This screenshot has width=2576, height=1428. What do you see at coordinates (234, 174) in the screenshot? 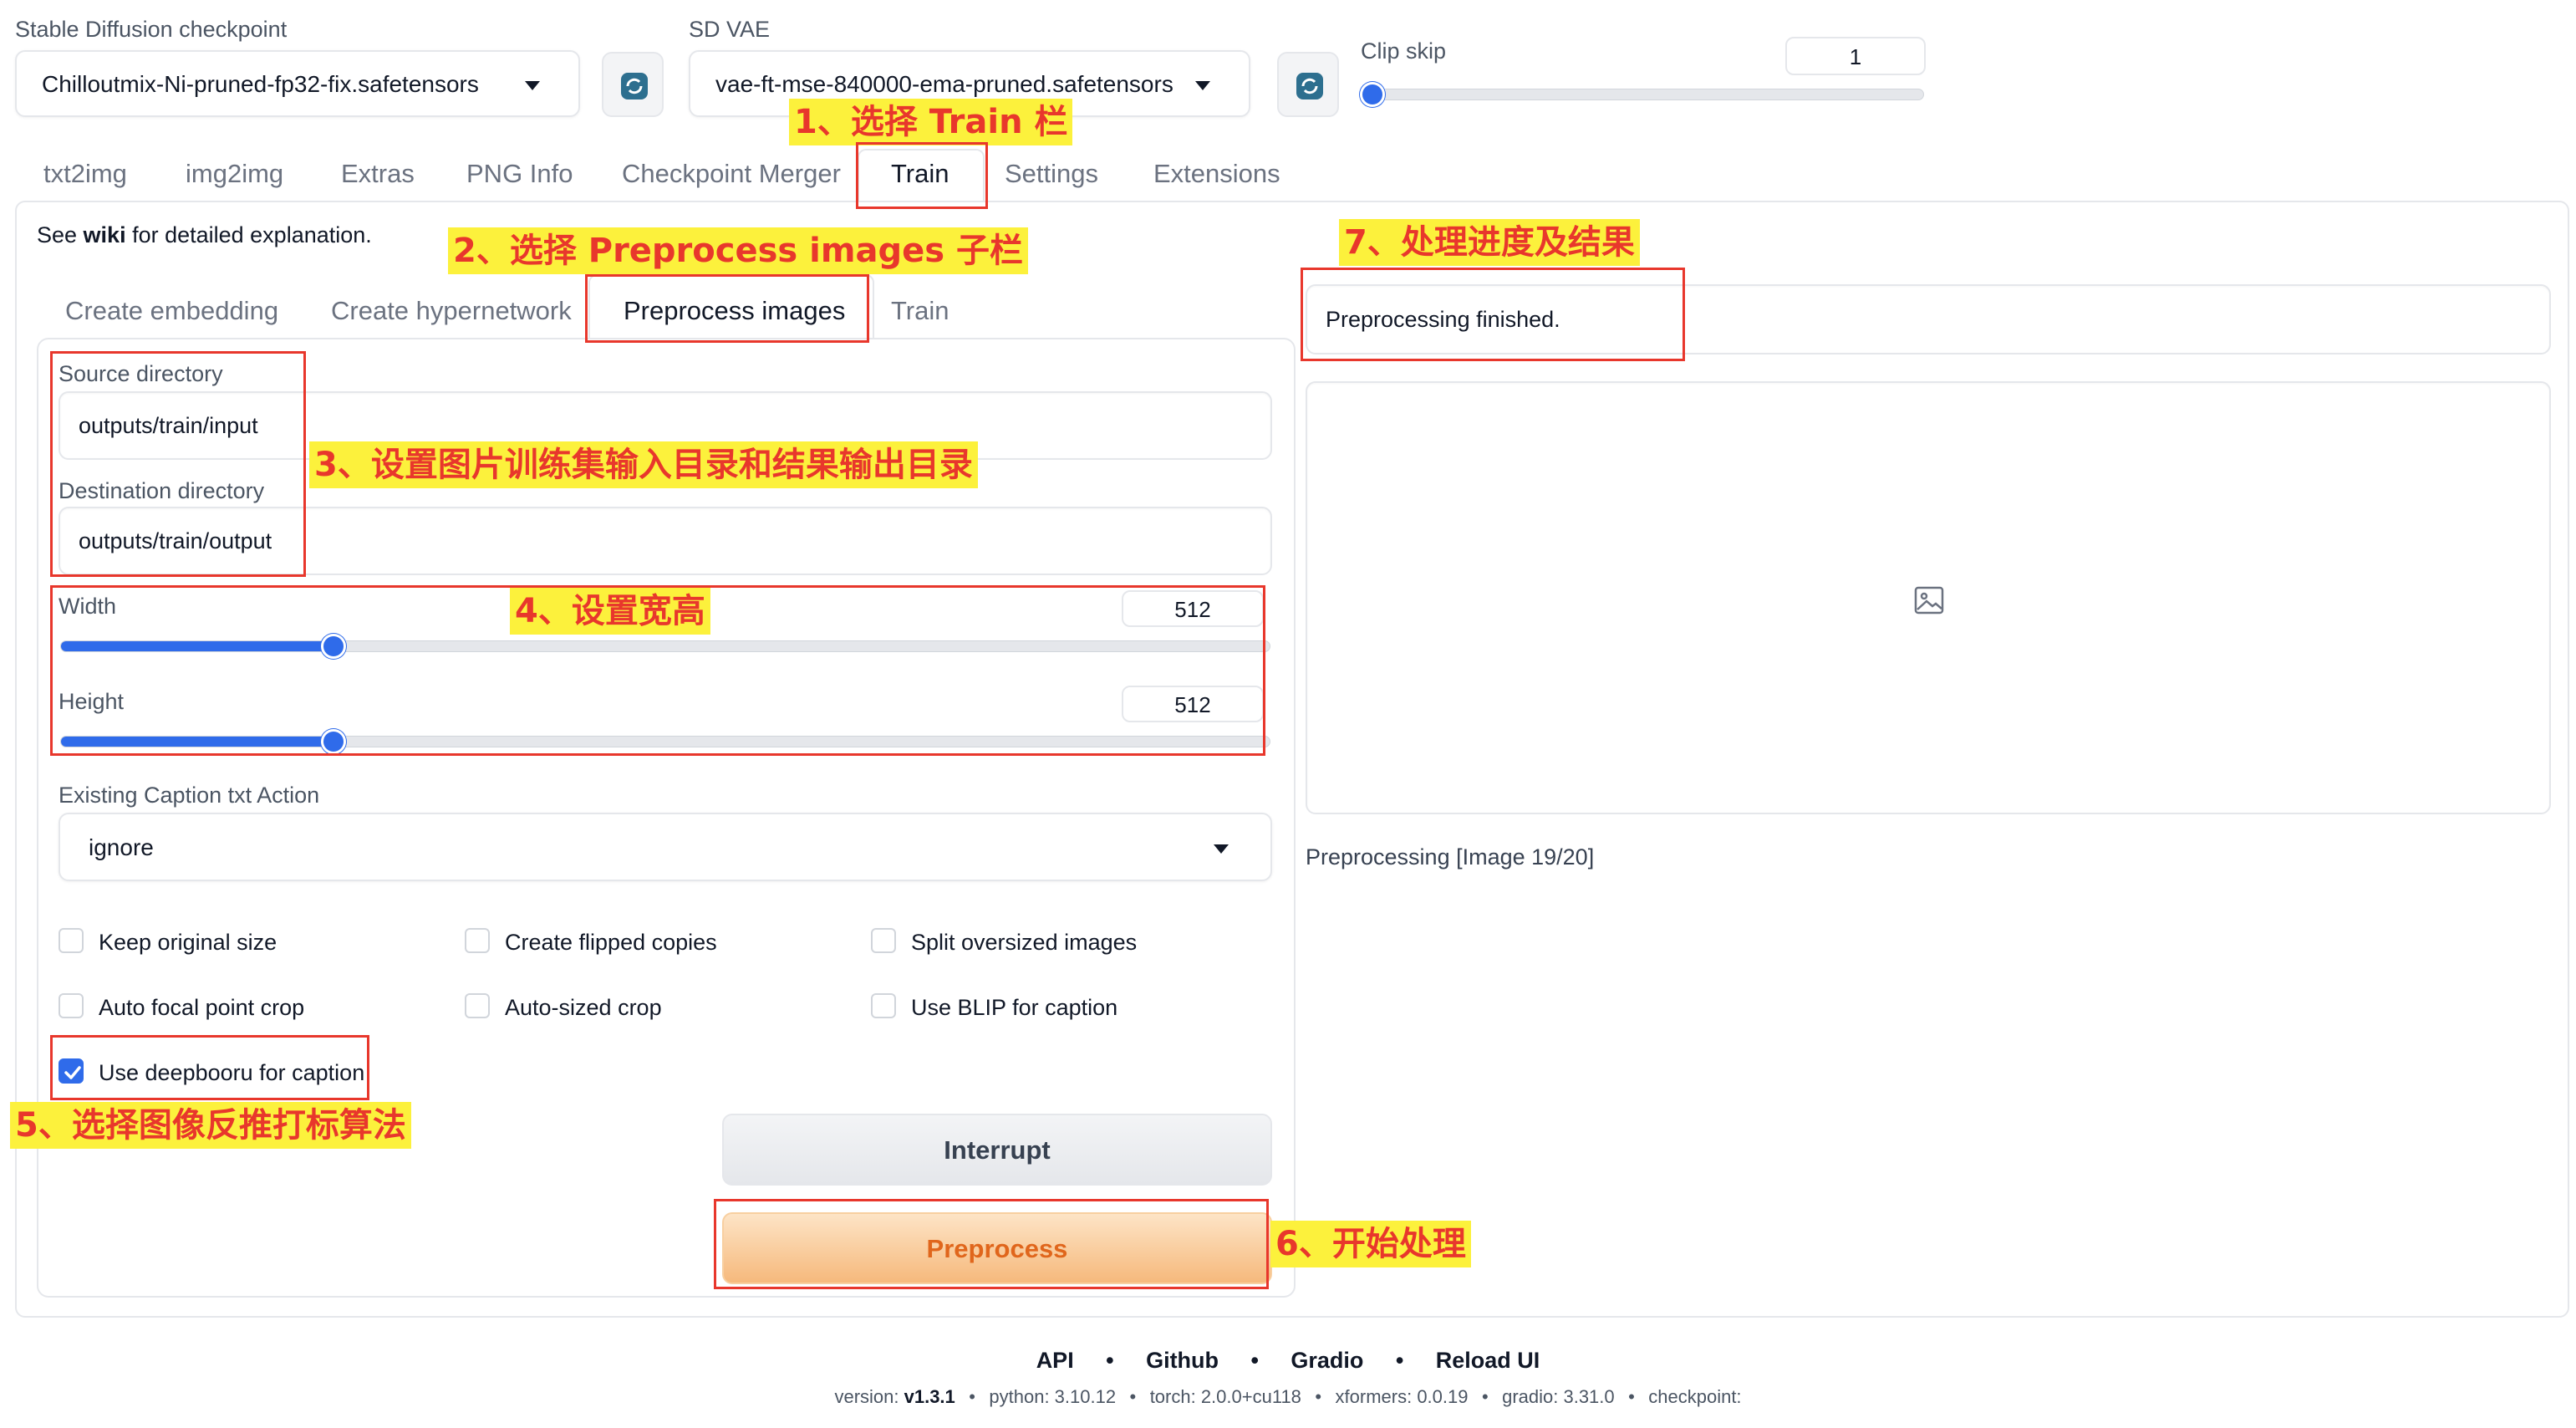
I see `tab-img2img: img2img` at bounding box center [234, 174].